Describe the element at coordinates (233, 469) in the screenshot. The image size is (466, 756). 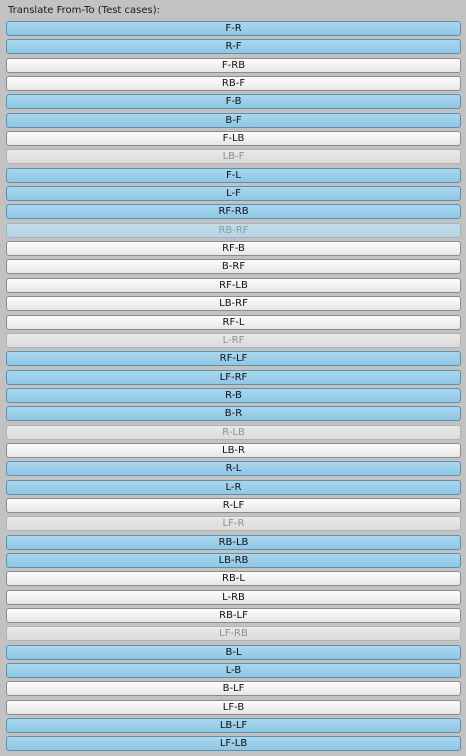
I see `test-case-button: R-L` at that location.